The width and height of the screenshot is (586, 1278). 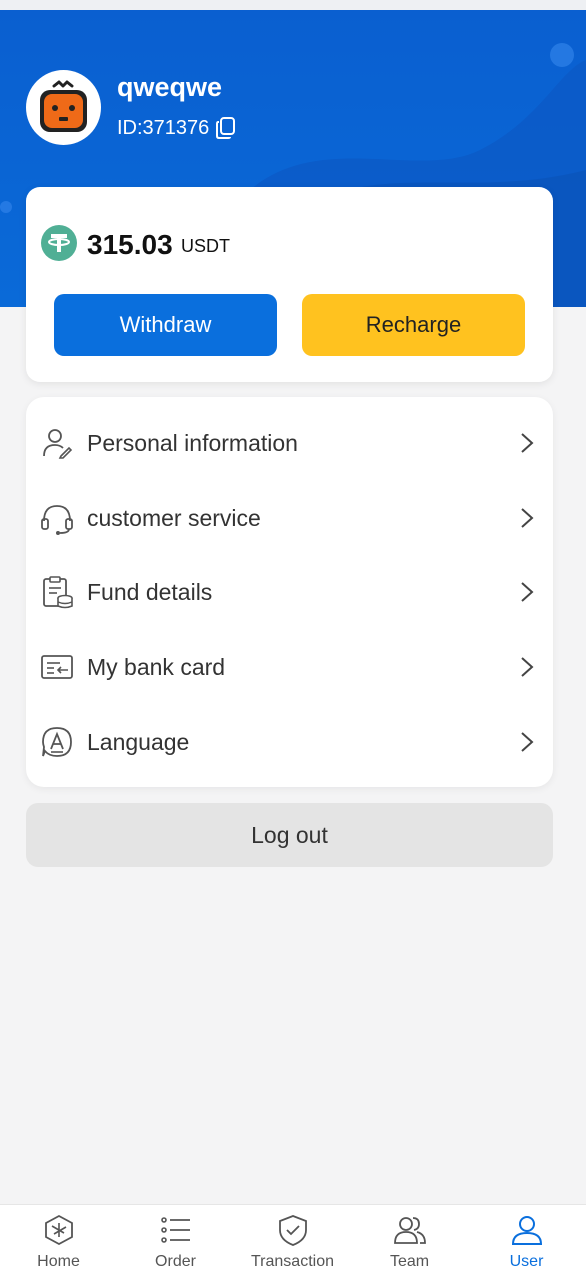 I want to click on menu-item-fund-details: Fund details, so click(x=289, y=592).